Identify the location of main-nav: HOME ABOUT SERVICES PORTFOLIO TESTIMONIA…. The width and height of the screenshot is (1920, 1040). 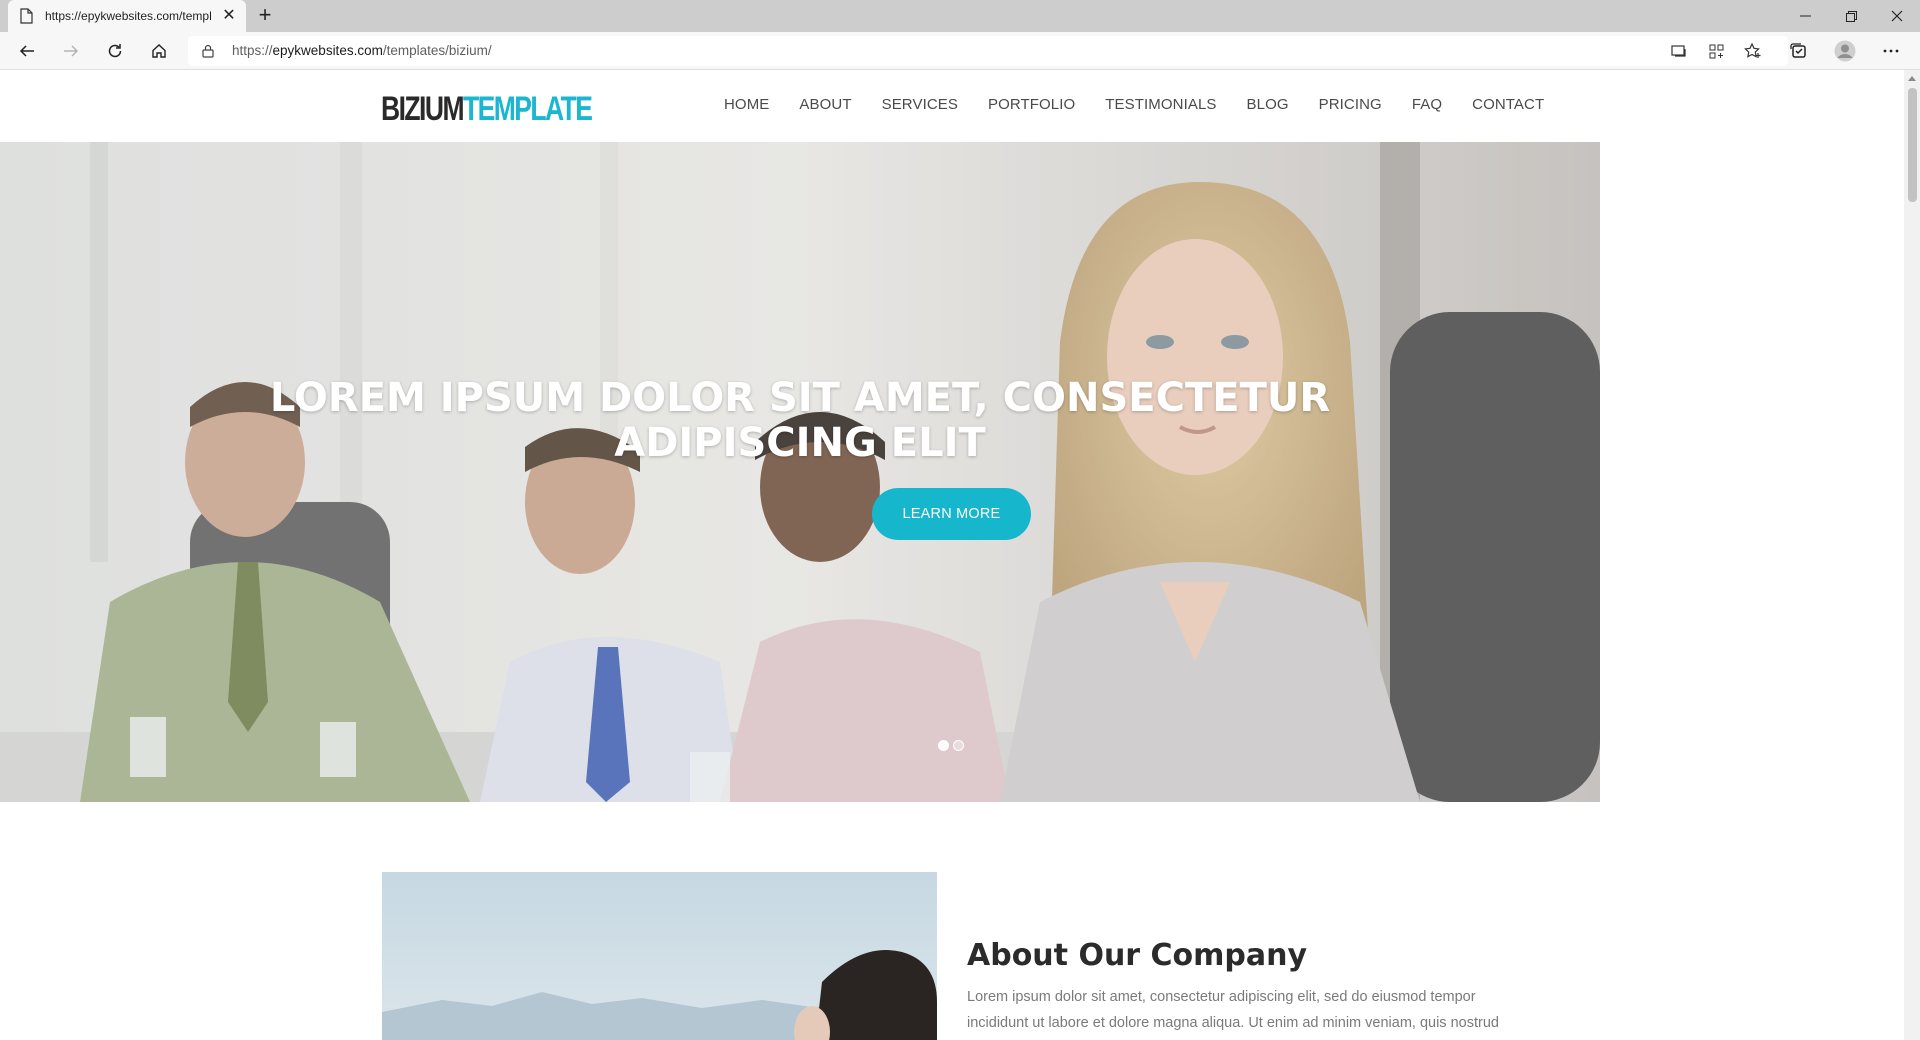
(1149, 104).